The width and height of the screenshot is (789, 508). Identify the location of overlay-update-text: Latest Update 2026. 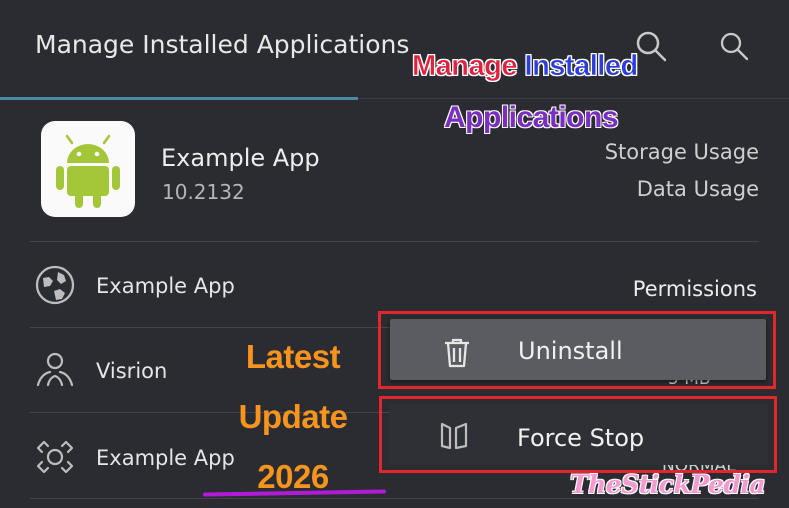
(293, 416).